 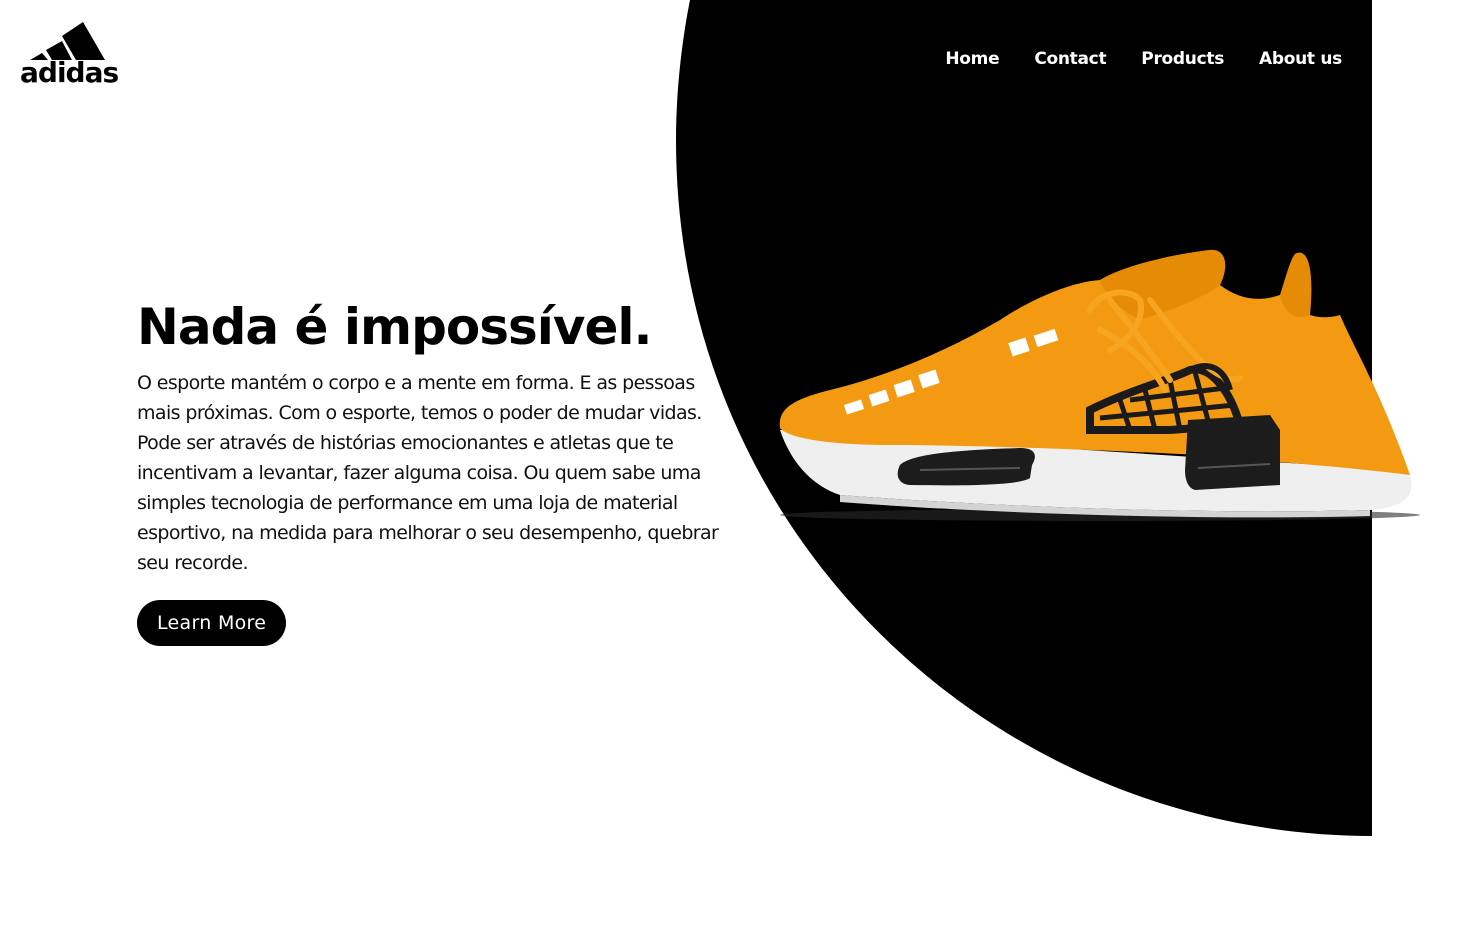 I want to click on nav-products: Products, so click(x=1182, y=59).